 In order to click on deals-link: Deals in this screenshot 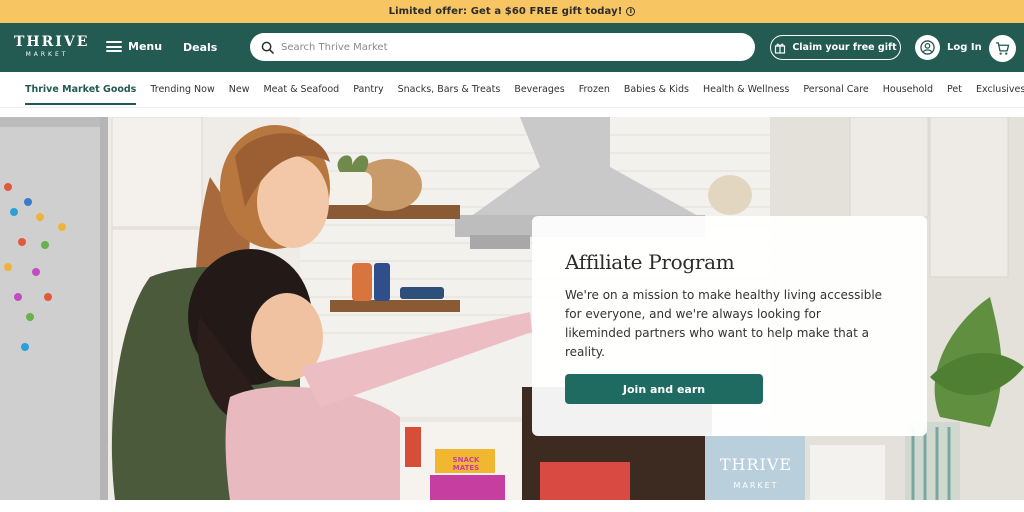, I will do `click(200, 47)`.